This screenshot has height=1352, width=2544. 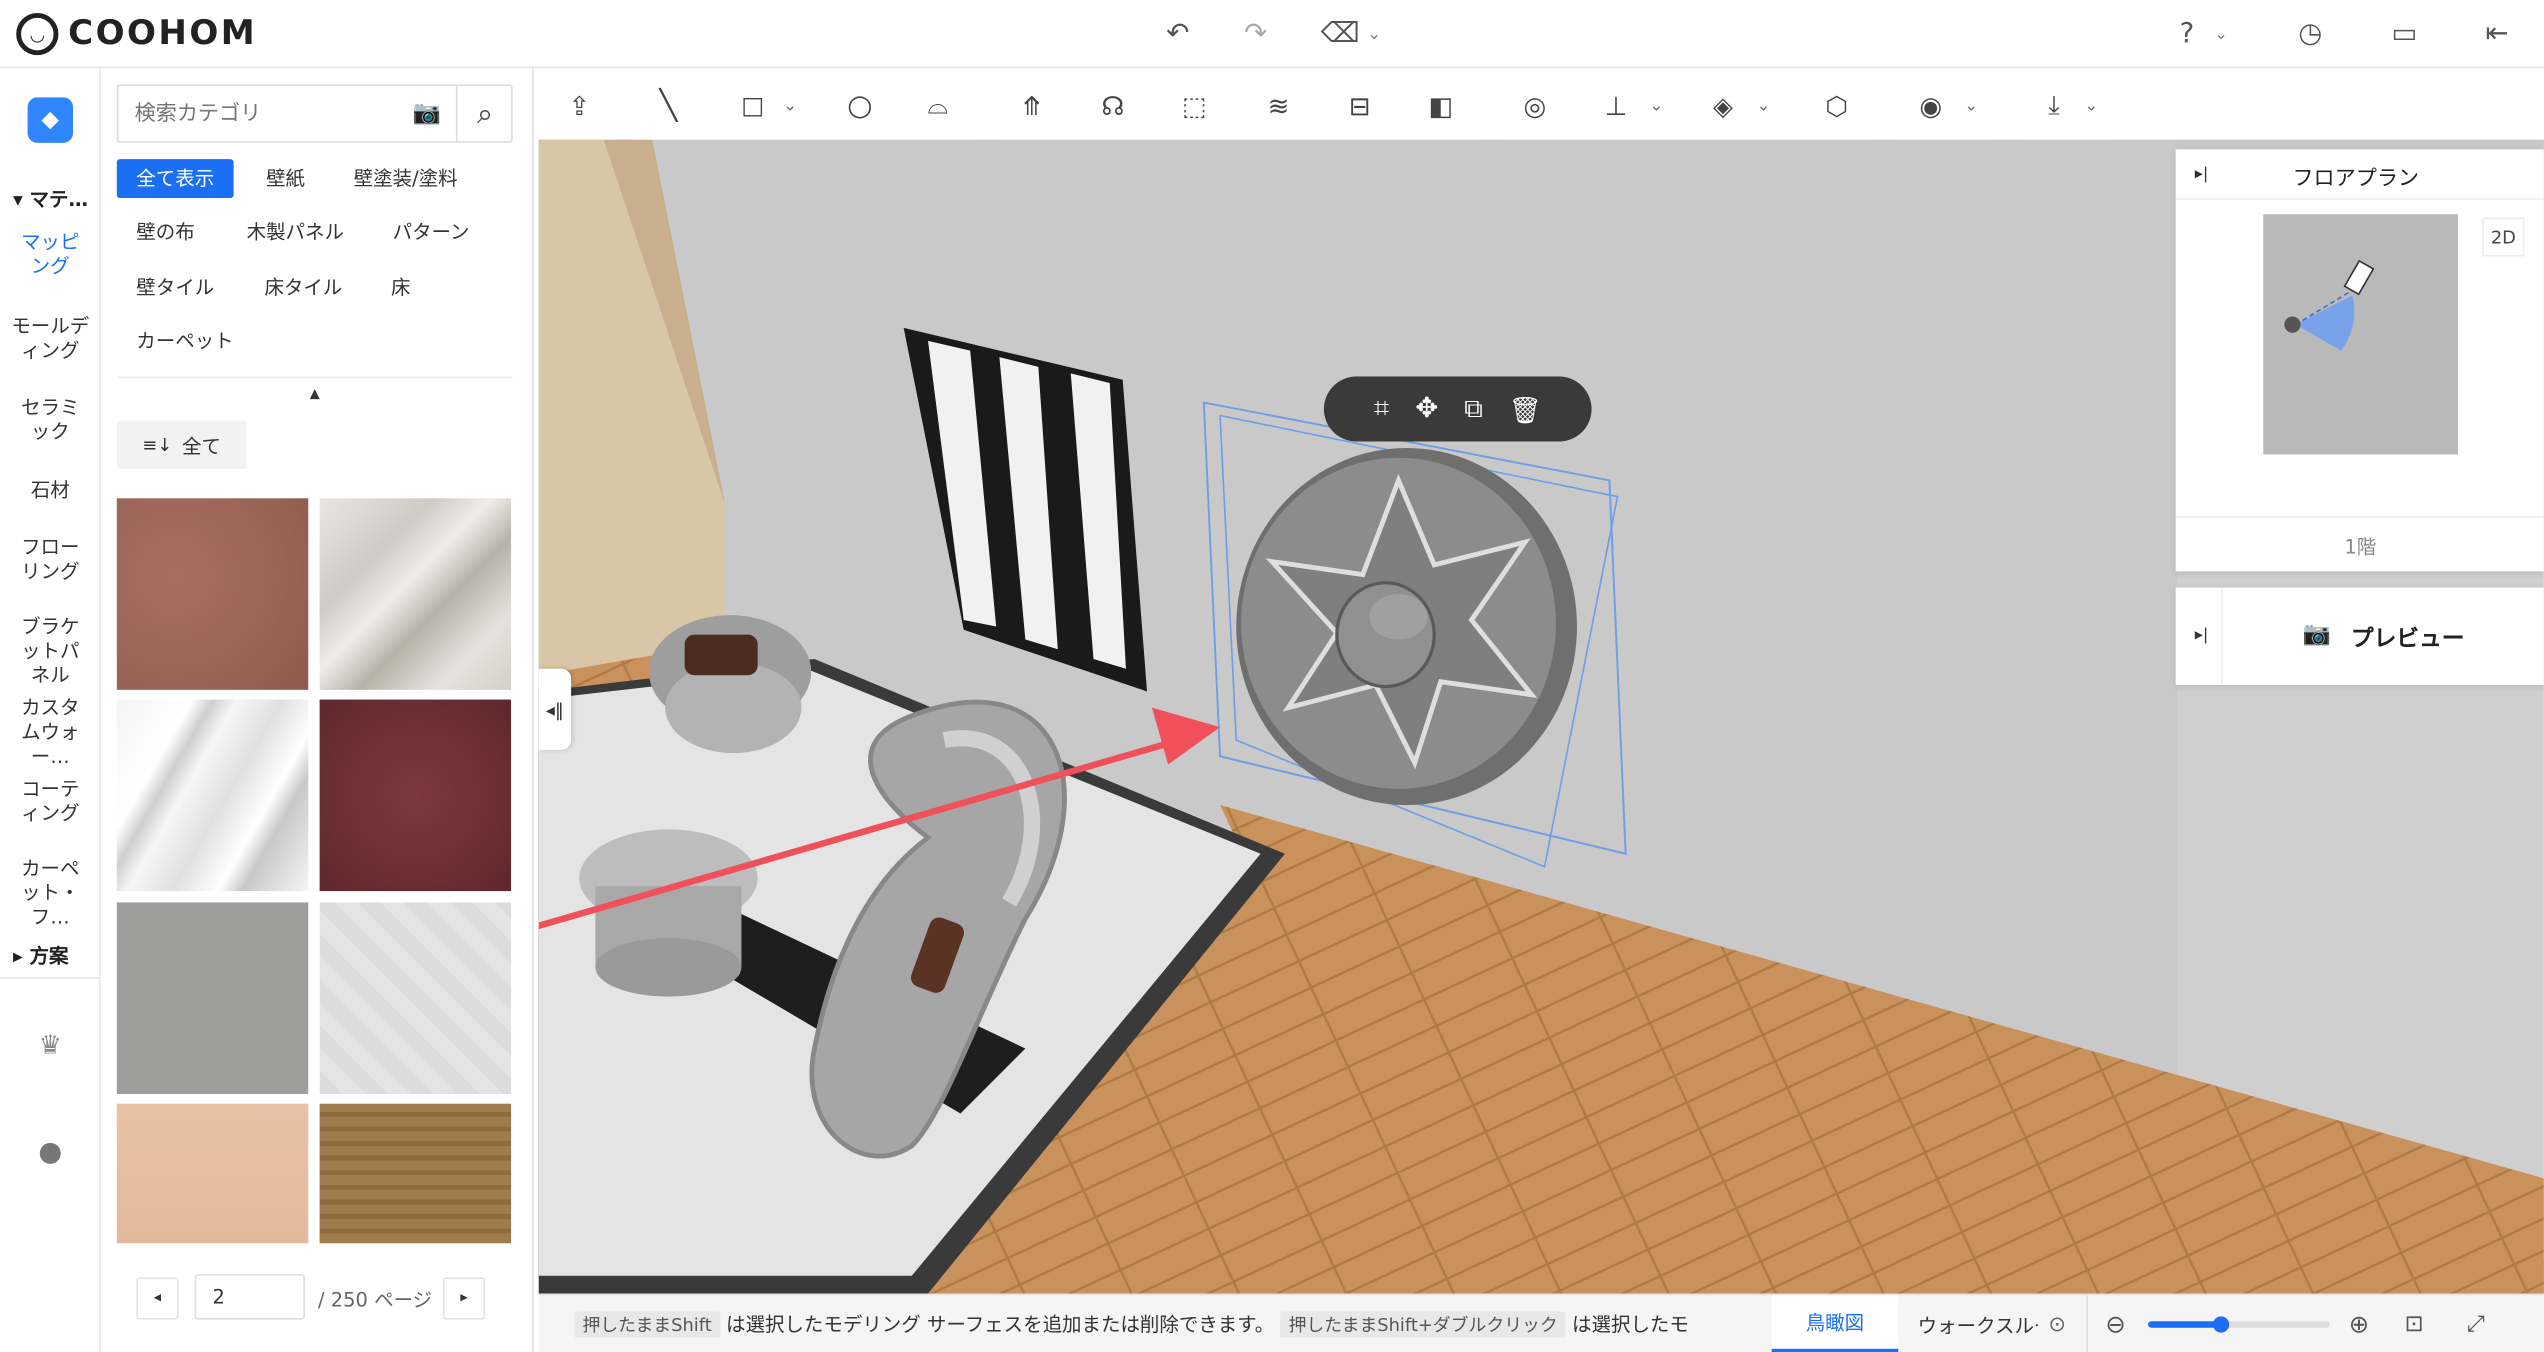 What do you see at coordinates (1473, 409) in the screenshot?
I see `duplicate-icon: ⧉` at bounding box center [1473, 409].